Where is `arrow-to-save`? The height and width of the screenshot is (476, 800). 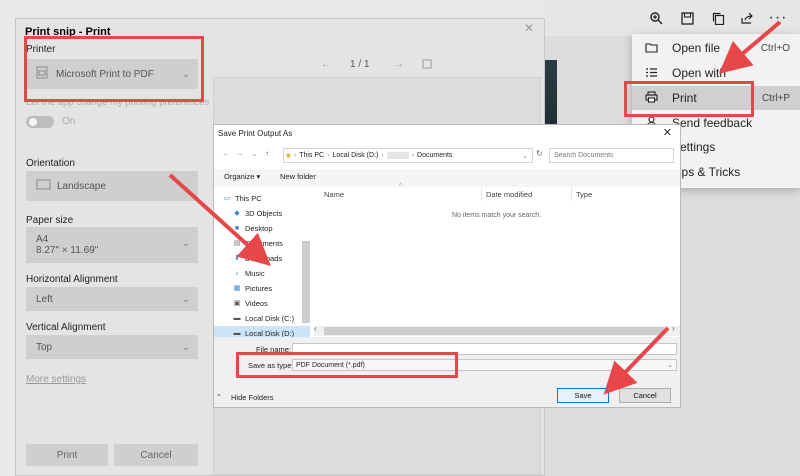 arrow-to-save is located at coordinates (636, 360).